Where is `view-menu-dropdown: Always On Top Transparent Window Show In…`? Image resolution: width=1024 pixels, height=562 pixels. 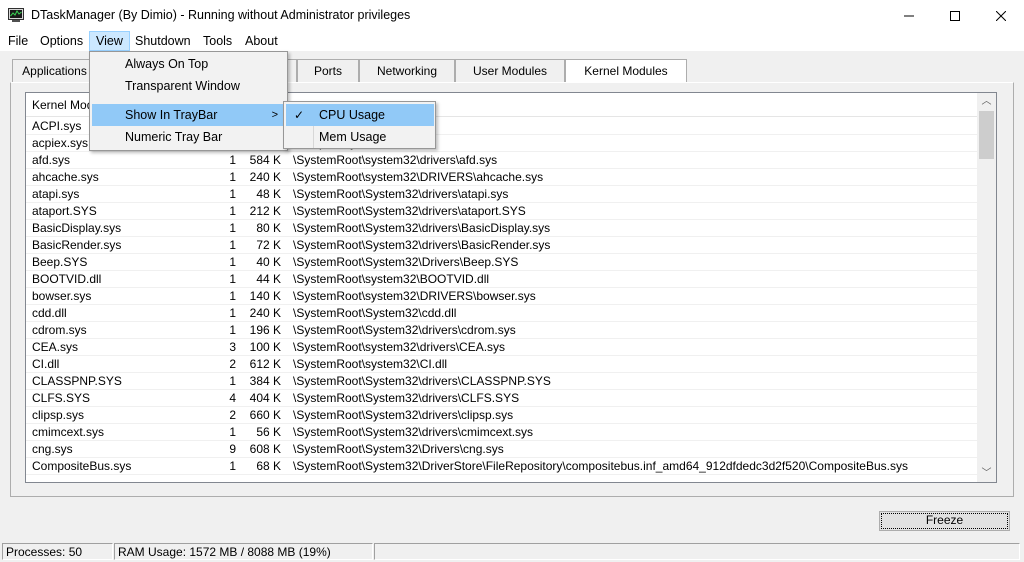 view-menu-dropdown: Always On Top Transparent Window Show In… is located at coordinates (188, 101).